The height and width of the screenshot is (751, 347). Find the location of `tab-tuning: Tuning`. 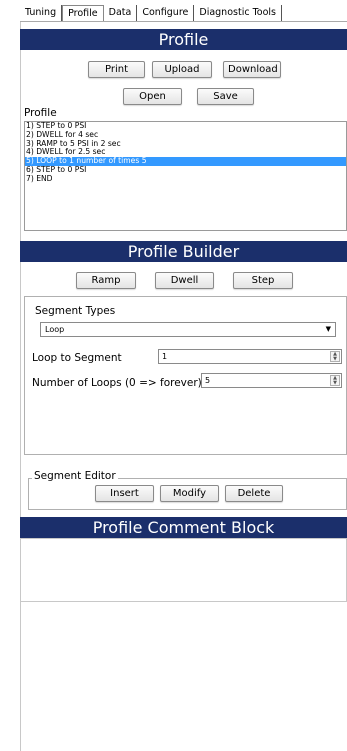

tab-tuning: Tuning is located at coordinates (41, 13).